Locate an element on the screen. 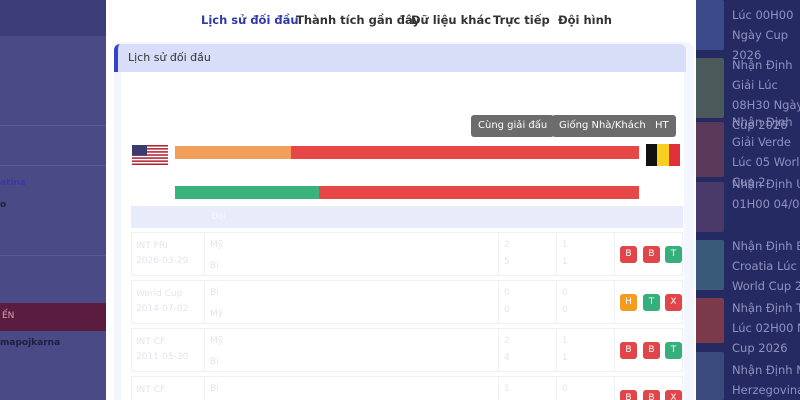 The height and width of the screenshot is (400, 800). left-sidebar-item: mapojkarna is located at coordinates (30, 343).